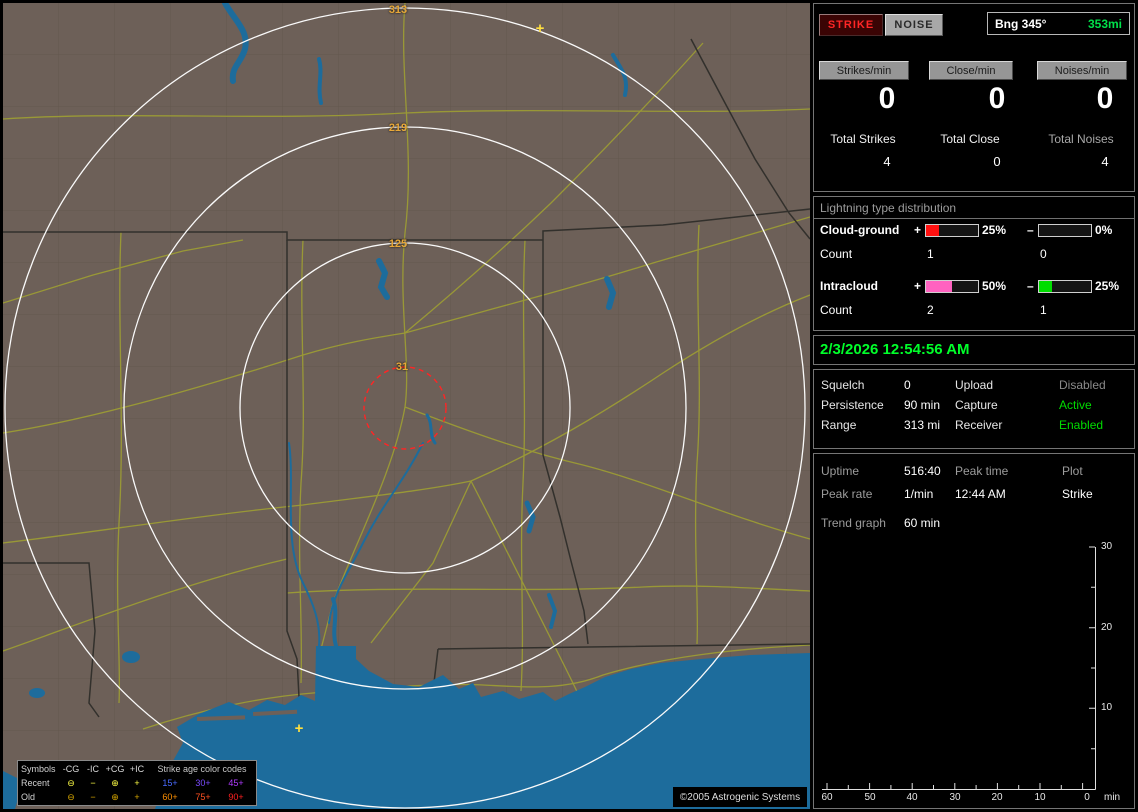 The height and width of the screenshot is (812, 1138). Describe the element at coordinates (1065, 286) in the screenshot. I see `ic-minus-bar` at that location.